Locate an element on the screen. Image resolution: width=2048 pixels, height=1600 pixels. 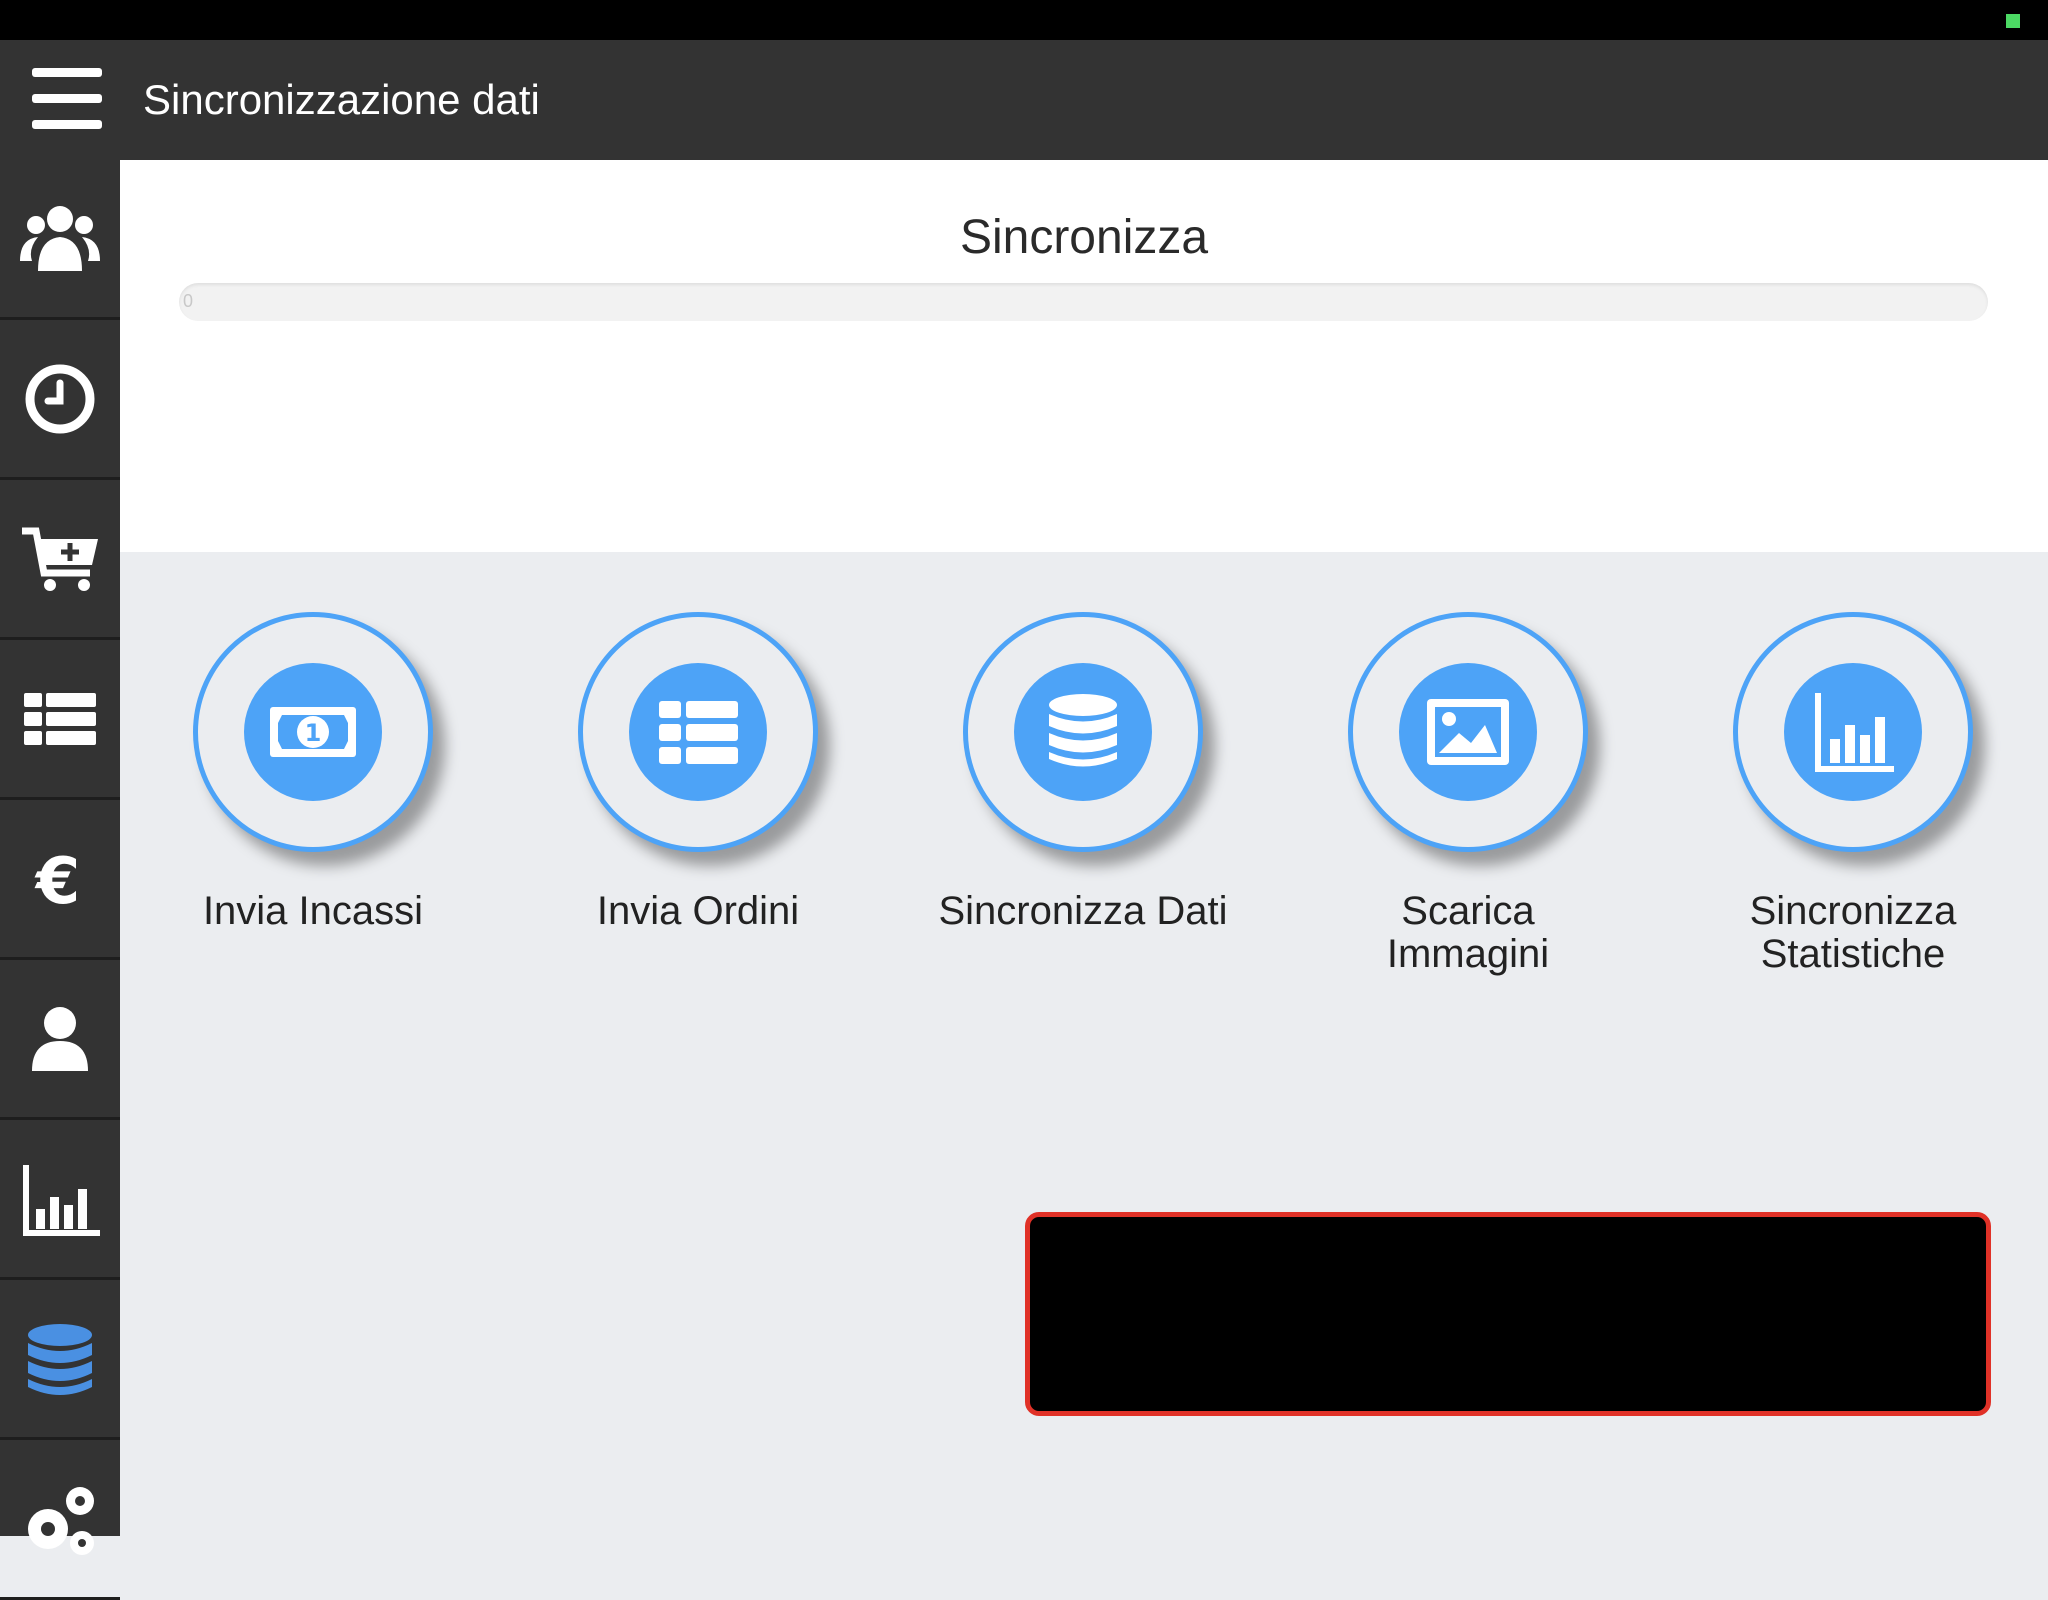
clock-icon is located at coordinates (60, 398).